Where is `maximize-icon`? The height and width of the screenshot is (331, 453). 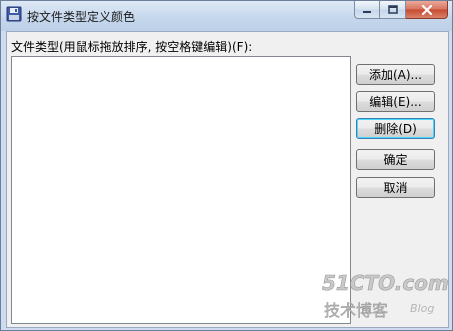 maximize-icon is located at coordinates (392, 9).